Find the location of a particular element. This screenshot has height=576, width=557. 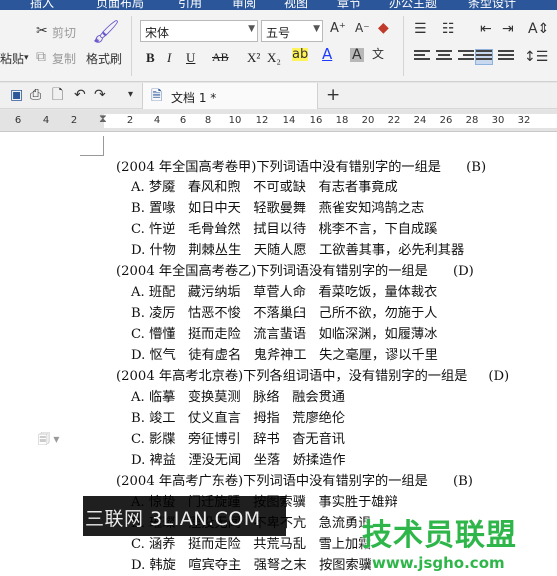

option-line: D. 韩旋 喧宾夺主 强弩之末 按图索骥 is located at coordinates (251, 565).